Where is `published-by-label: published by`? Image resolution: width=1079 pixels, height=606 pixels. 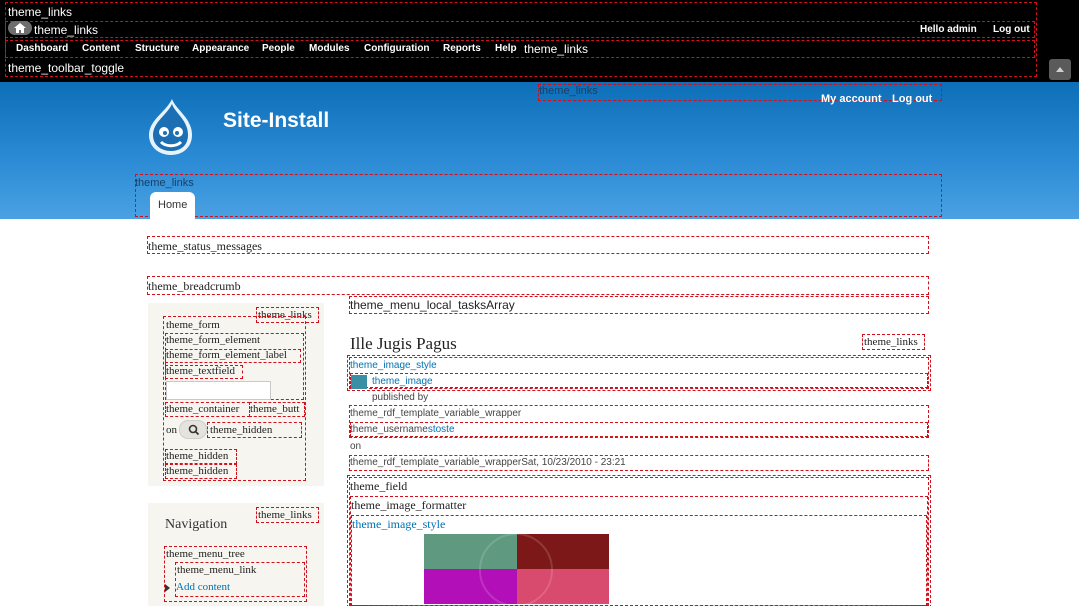 published-by-label: published by is located at coordinates (400, 397).